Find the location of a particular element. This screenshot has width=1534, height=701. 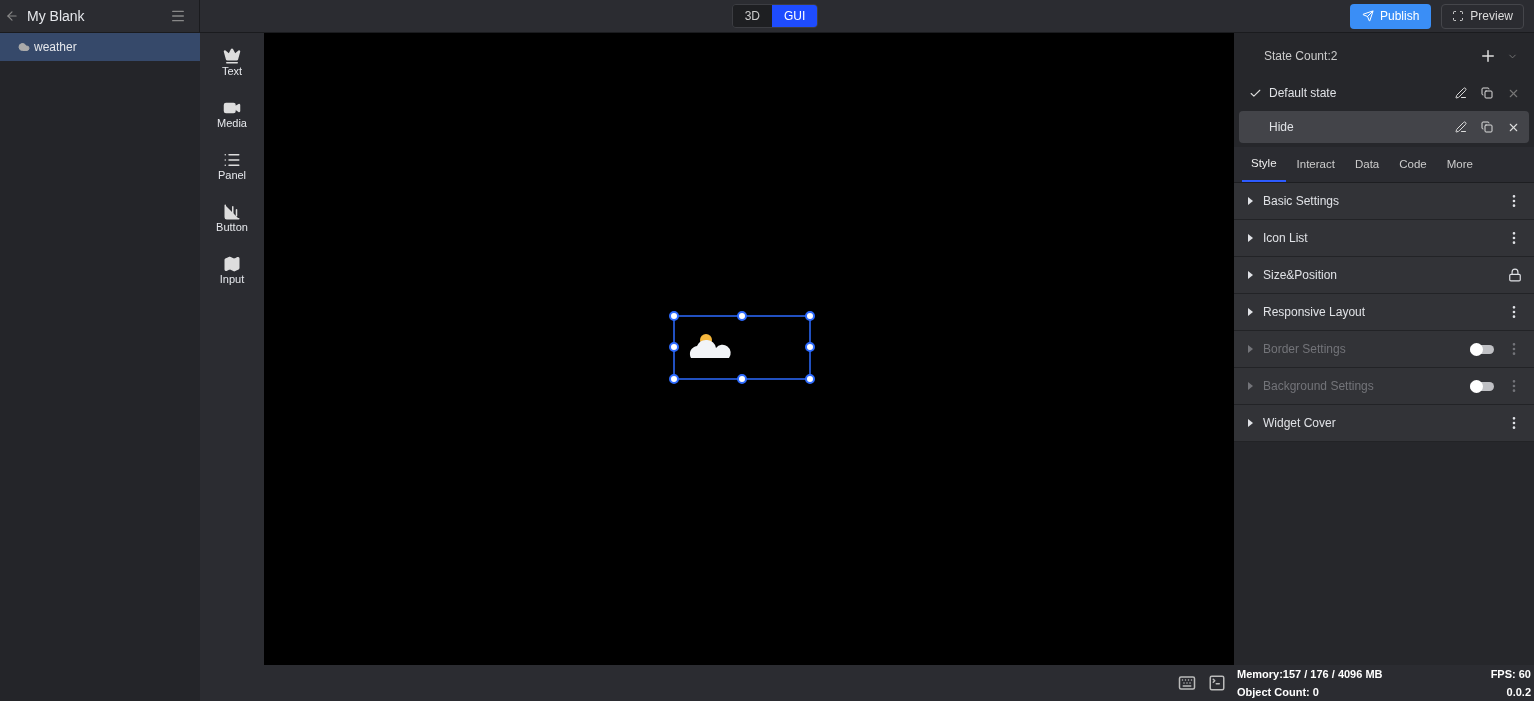

memory-usage: Memory:157 / 176 / 4096 MB is located at coordinates (1310, 674).